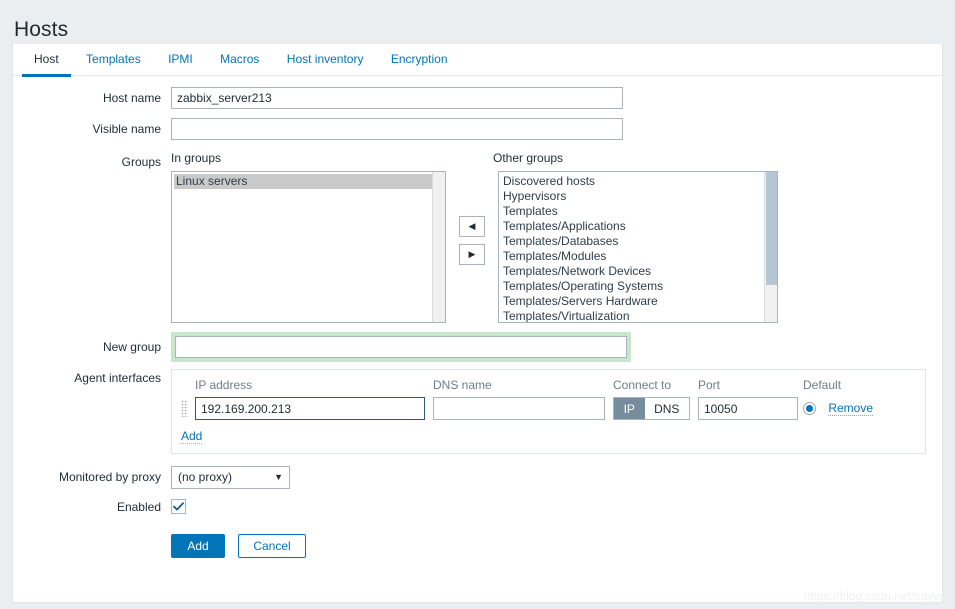 This screenshot has width=955, height=609. What do you see at coordinates (771, 228) in the screenshot?
I see `other-groups-scrollbar-thumb` at bounding box center [771, 228].